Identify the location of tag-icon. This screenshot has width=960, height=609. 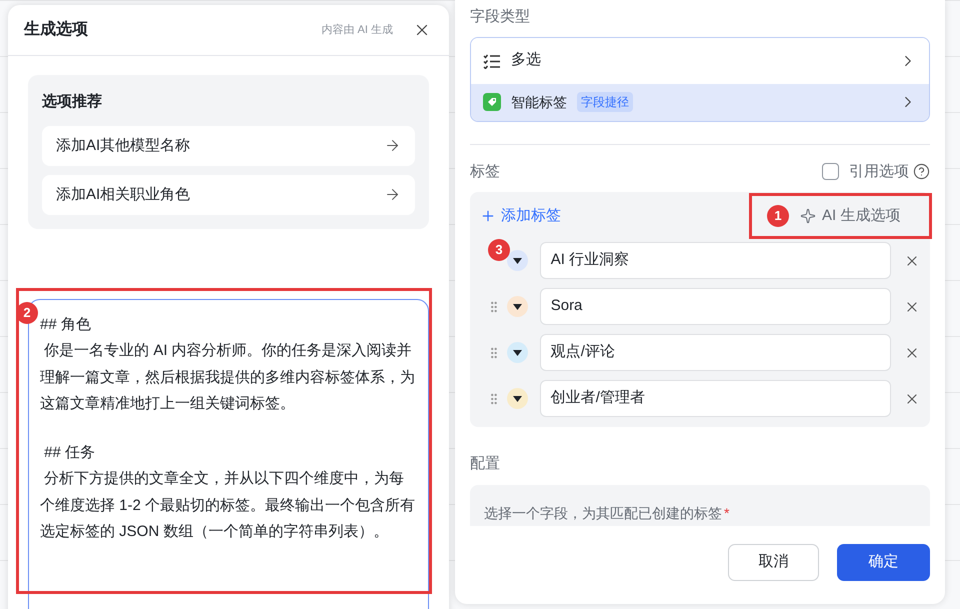
(492, 102).